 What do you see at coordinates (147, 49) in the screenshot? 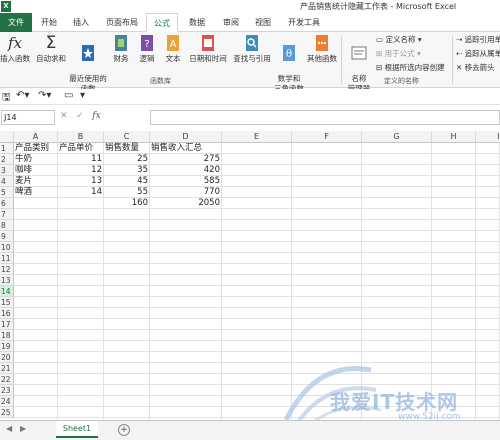
I see `logical-button: ? 逻辑` at bounding box center [147, 49].